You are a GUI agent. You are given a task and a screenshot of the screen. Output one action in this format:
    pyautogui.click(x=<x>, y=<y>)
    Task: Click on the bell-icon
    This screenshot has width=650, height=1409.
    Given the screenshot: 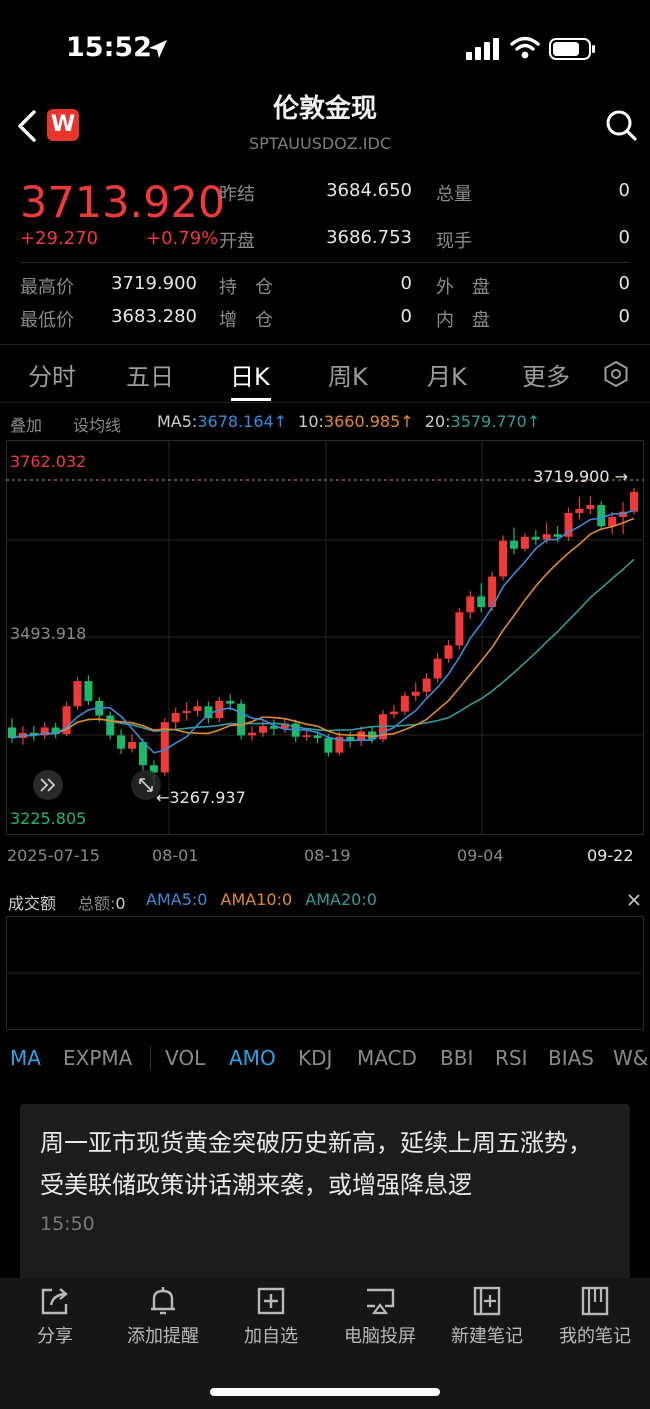 What is the action you would take?
    pyautogui.click(x=163, y=1301)
    